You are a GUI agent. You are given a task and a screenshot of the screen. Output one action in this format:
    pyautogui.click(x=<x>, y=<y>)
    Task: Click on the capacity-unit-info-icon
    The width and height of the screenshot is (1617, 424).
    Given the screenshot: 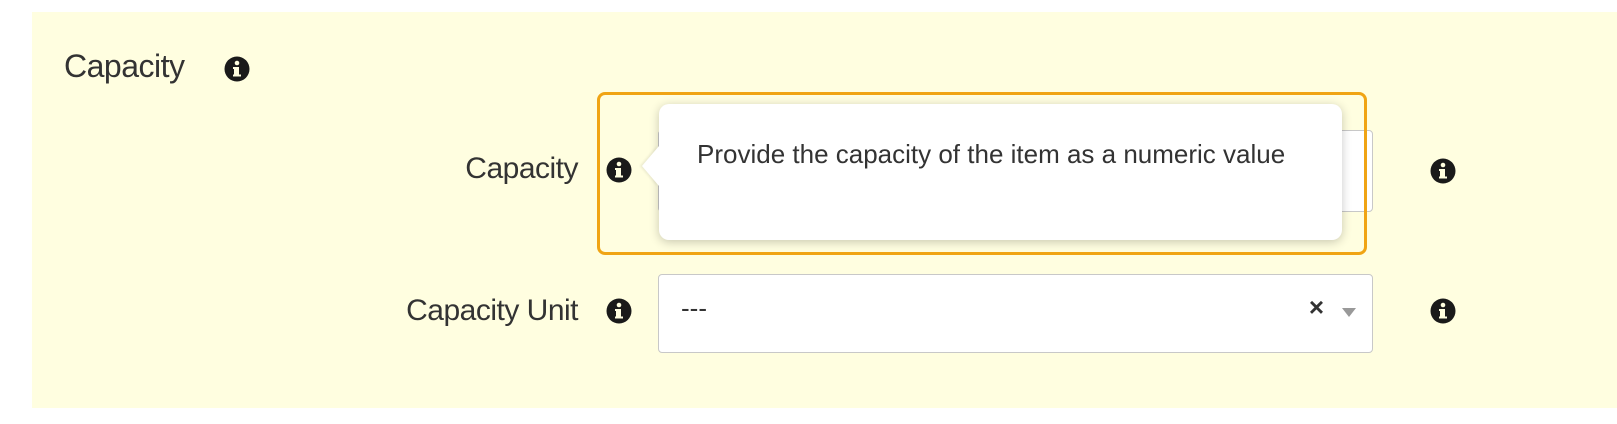 What is the action you would take?
    pyautogui.click(x=619, y=311)
    